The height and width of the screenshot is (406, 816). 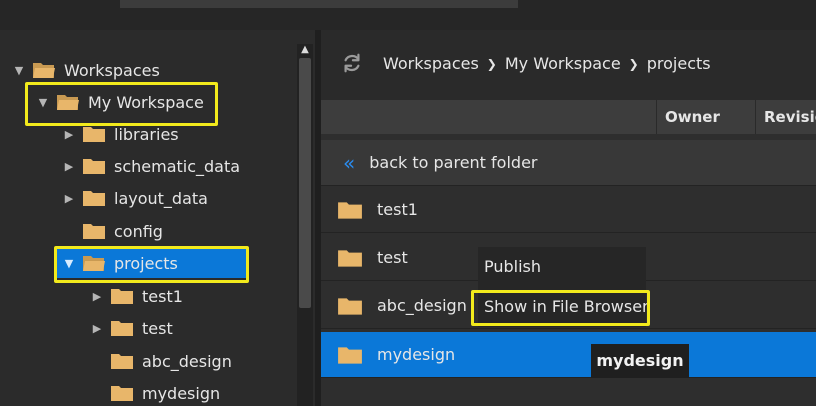 I want to click on tree-node-label: projects, so click(x=146, y=263).